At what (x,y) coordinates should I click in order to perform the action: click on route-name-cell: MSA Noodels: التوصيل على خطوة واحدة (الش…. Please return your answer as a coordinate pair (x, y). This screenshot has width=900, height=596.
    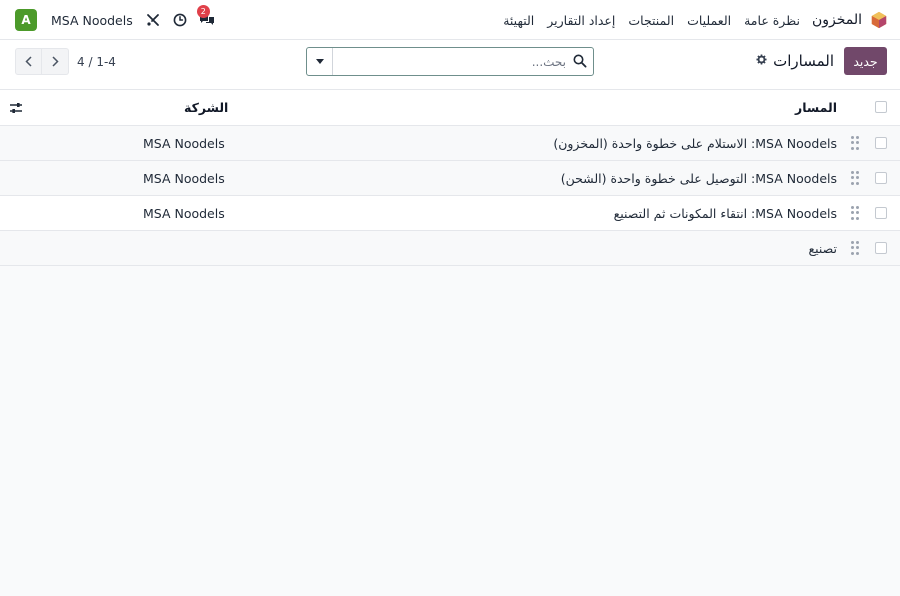
    Looking at the image, I should click on (699, 178).